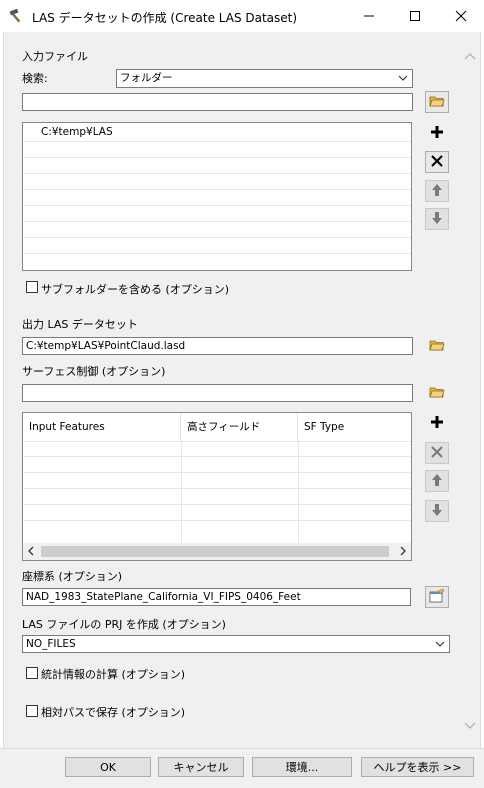 The height and width of the screenshot is (788, 484). I want to click on hammer-icon, so click(17, 17).